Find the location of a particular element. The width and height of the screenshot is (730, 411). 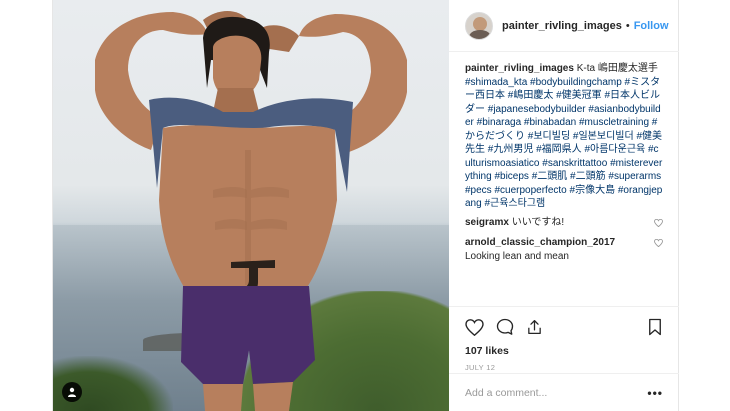

add-comment-bar: ••• is located at coordinates (564, 392).